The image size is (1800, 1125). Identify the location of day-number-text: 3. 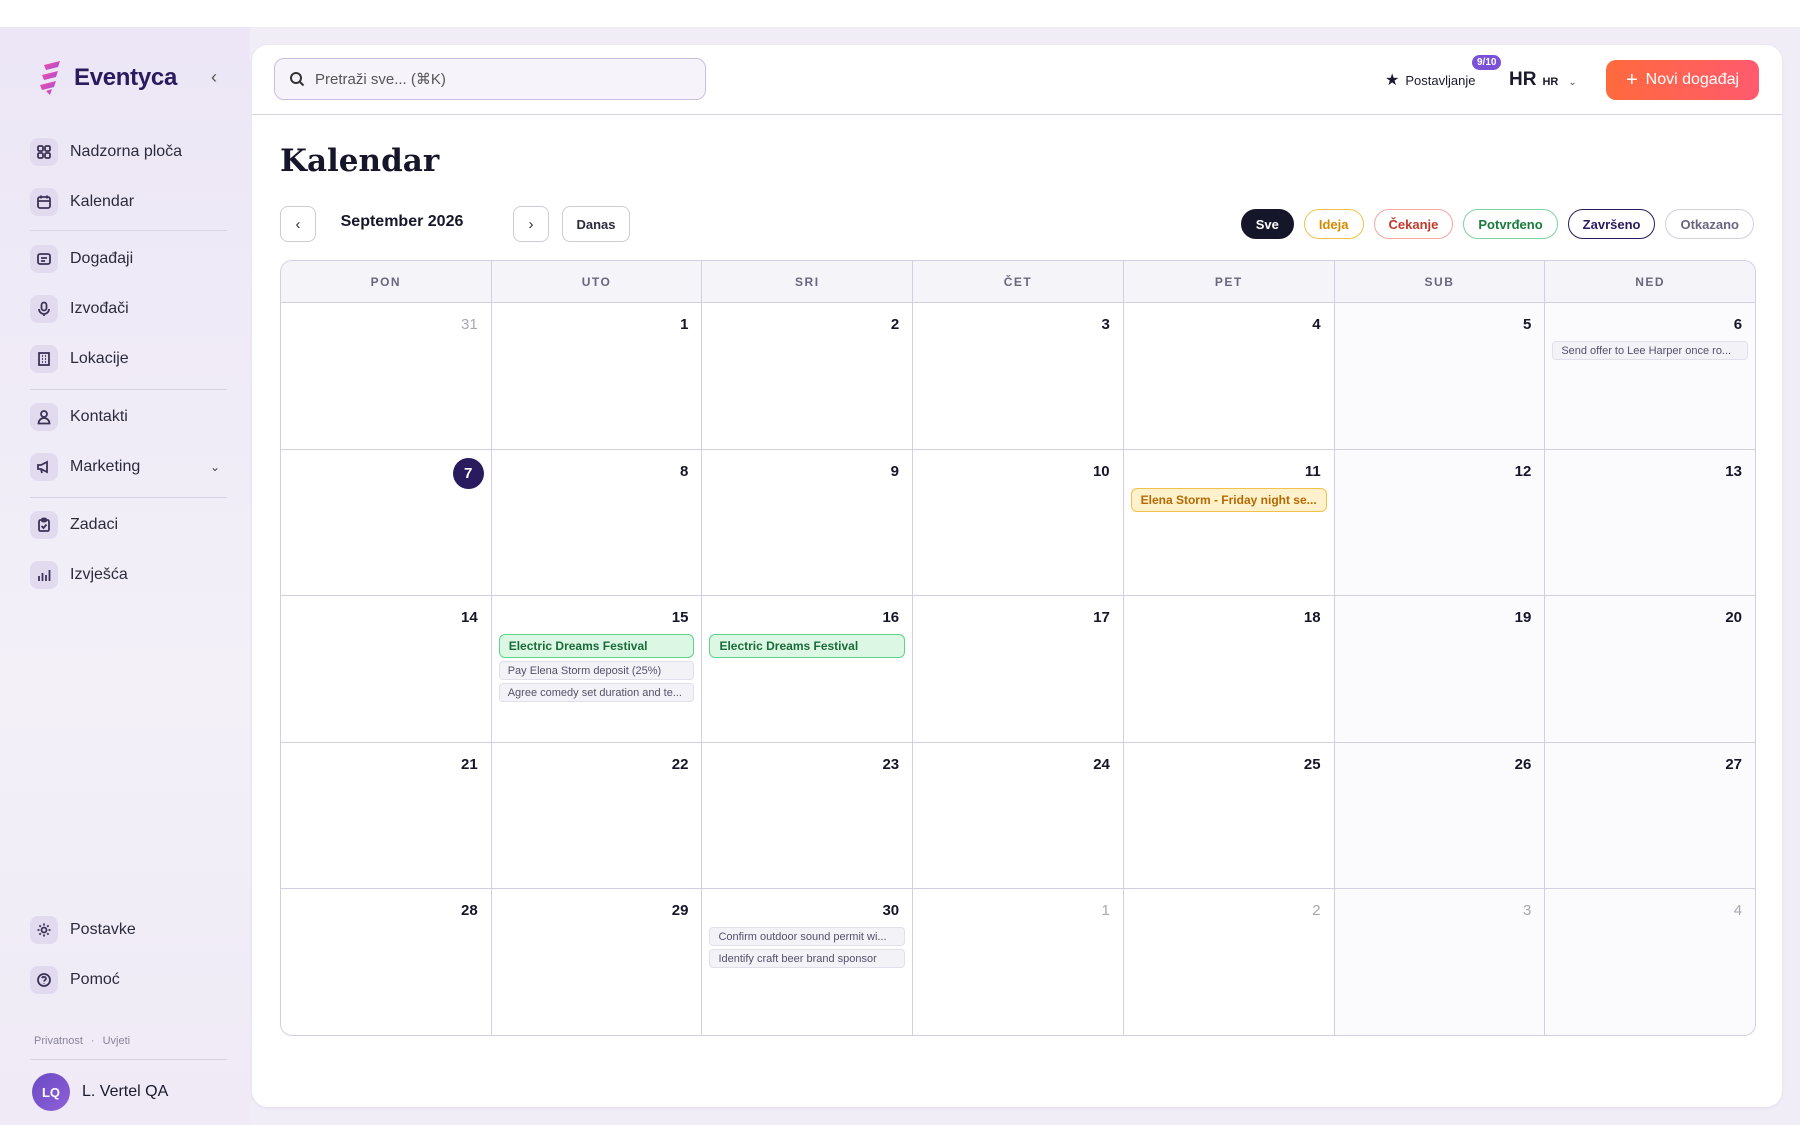
(1105, 324).